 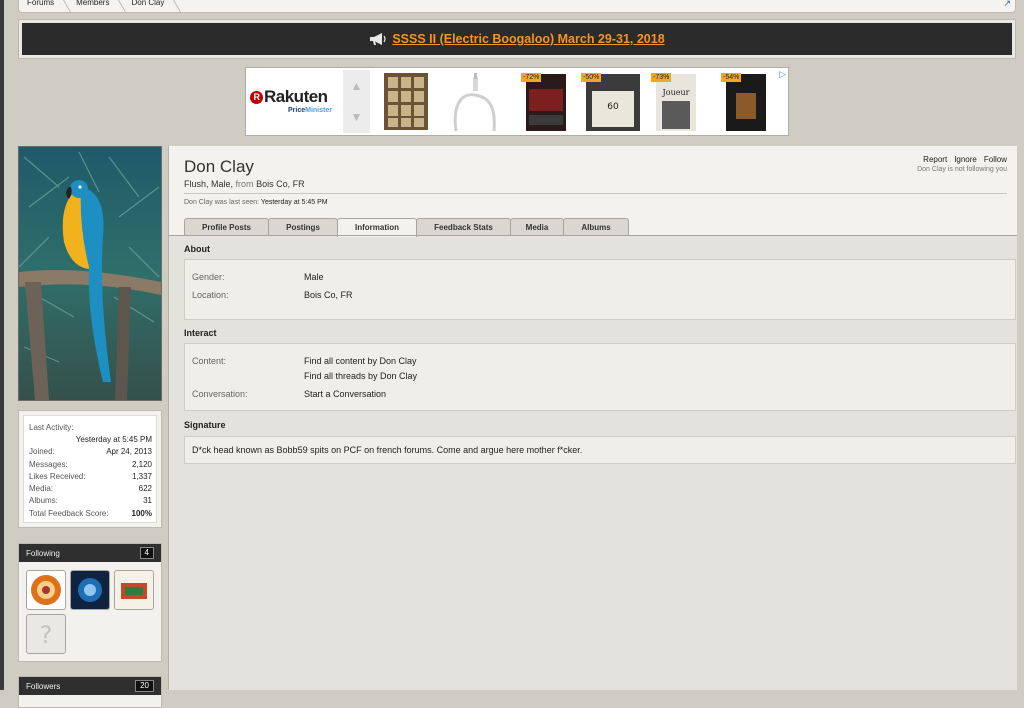 What do you see at coordinates (146, 553) in the screenshot?
I see `following-count: 4` at bounding box center [146, 553].